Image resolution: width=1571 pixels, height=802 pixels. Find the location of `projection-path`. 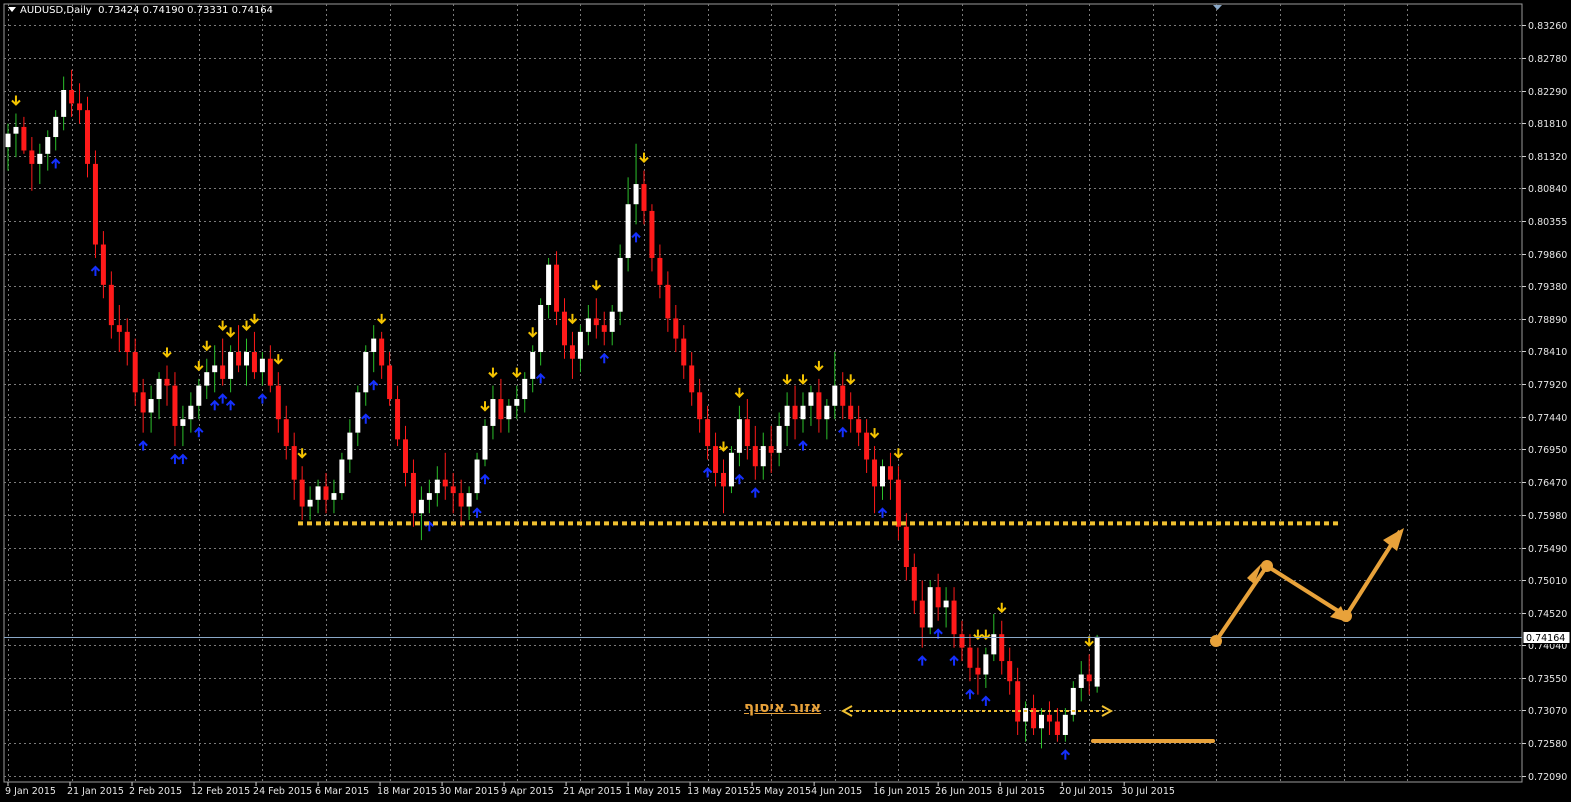

projection-path is located at coordinates (1308, 586).